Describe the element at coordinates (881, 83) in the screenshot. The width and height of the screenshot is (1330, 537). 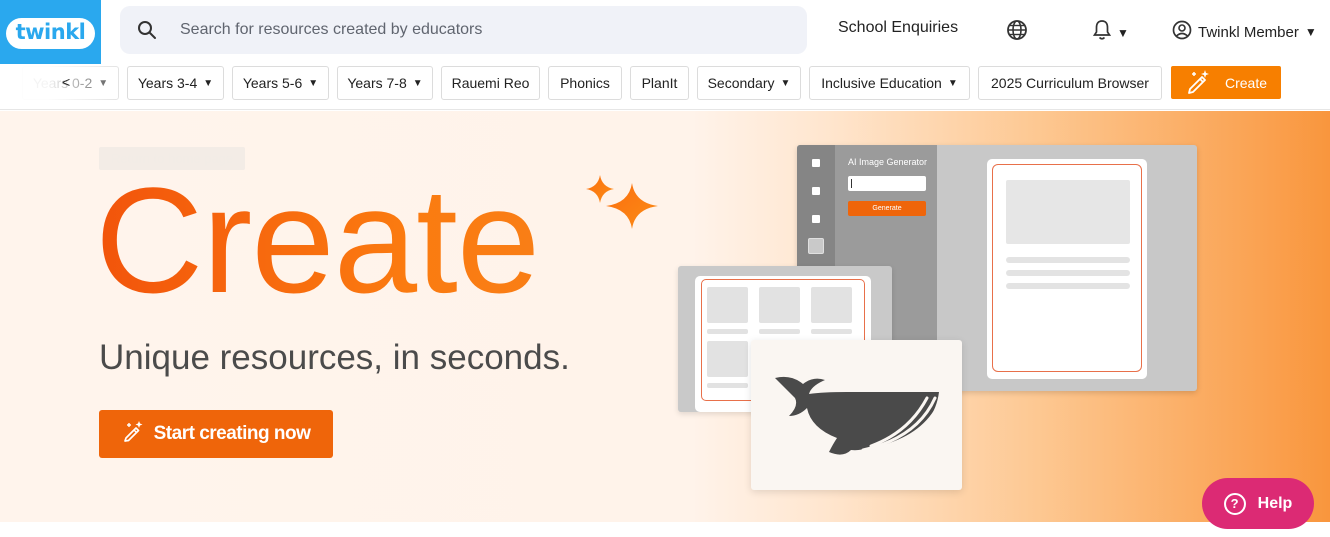
I see `nav-item-label: Inclusive Education` at that location.